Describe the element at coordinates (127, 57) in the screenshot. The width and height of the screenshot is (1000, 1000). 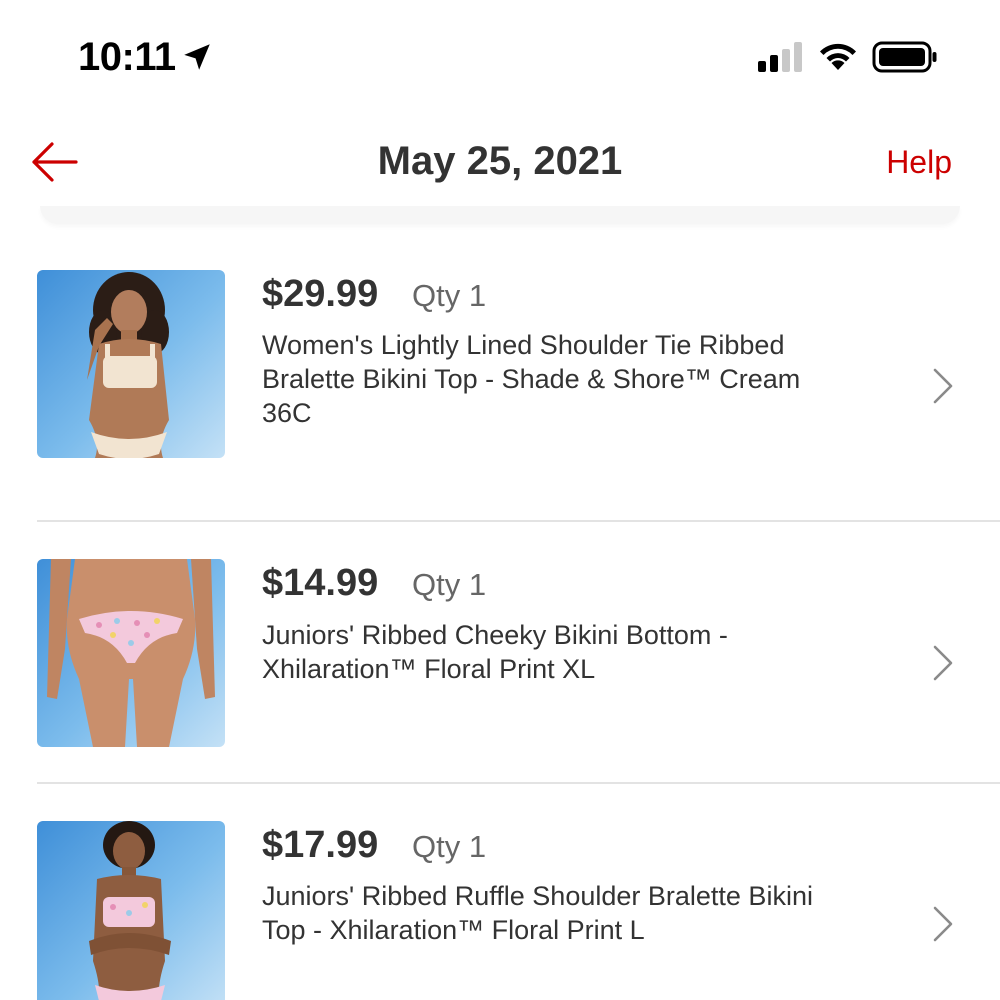
I see `status-time: 10:11` at that location.